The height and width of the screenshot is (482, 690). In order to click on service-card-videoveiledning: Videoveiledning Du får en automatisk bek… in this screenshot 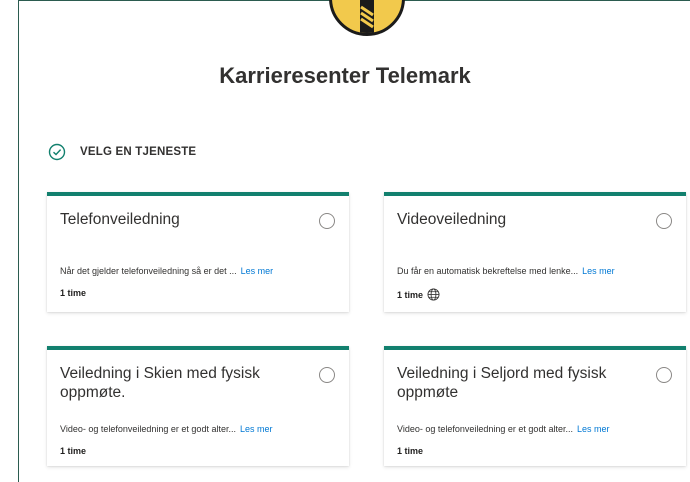, I will do `click(535, 252)`.